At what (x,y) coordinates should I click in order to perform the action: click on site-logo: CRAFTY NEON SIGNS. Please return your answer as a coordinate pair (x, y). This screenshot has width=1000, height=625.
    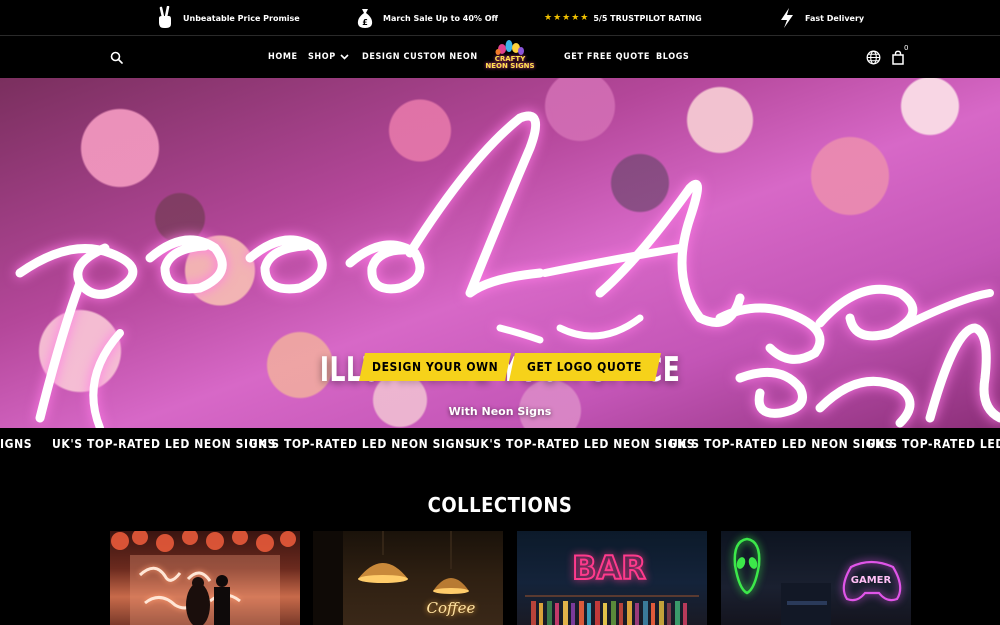
    Looking at the image, I should click on (510, 57).